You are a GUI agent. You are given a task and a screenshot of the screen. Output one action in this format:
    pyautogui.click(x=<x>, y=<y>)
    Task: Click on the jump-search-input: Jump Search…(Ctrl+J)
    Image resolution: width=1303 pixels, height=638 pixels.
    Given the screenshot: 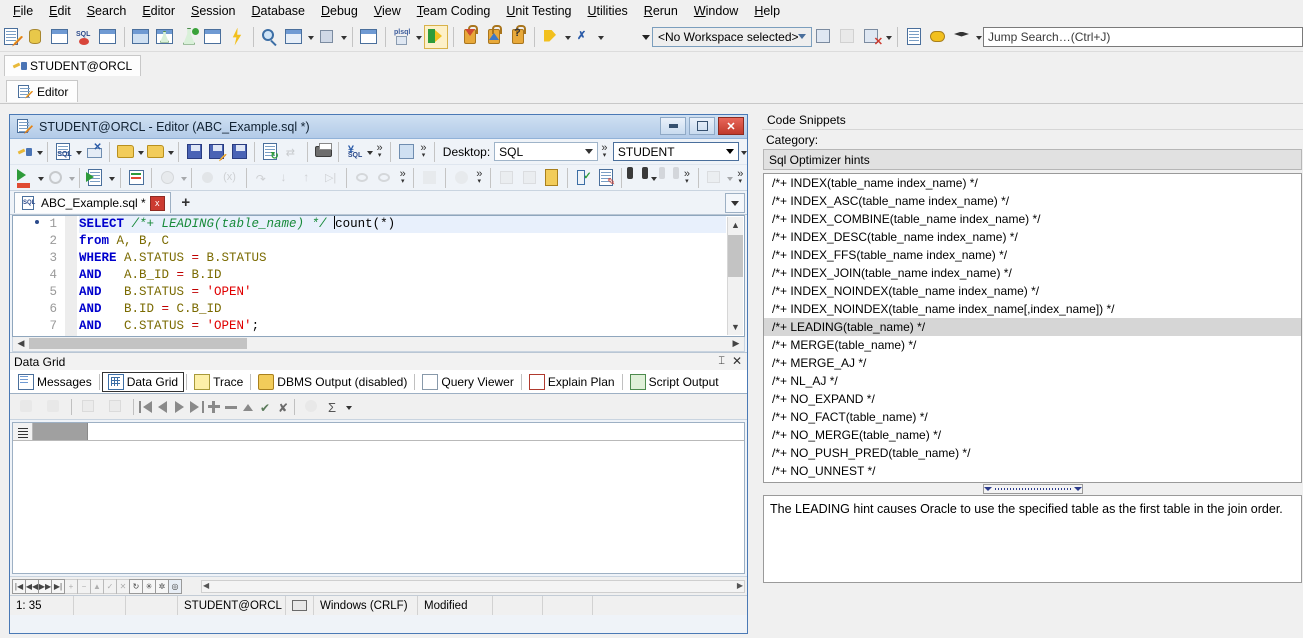 What is the action you would take?
    pyautogui.click(x=1143, y=36)
    